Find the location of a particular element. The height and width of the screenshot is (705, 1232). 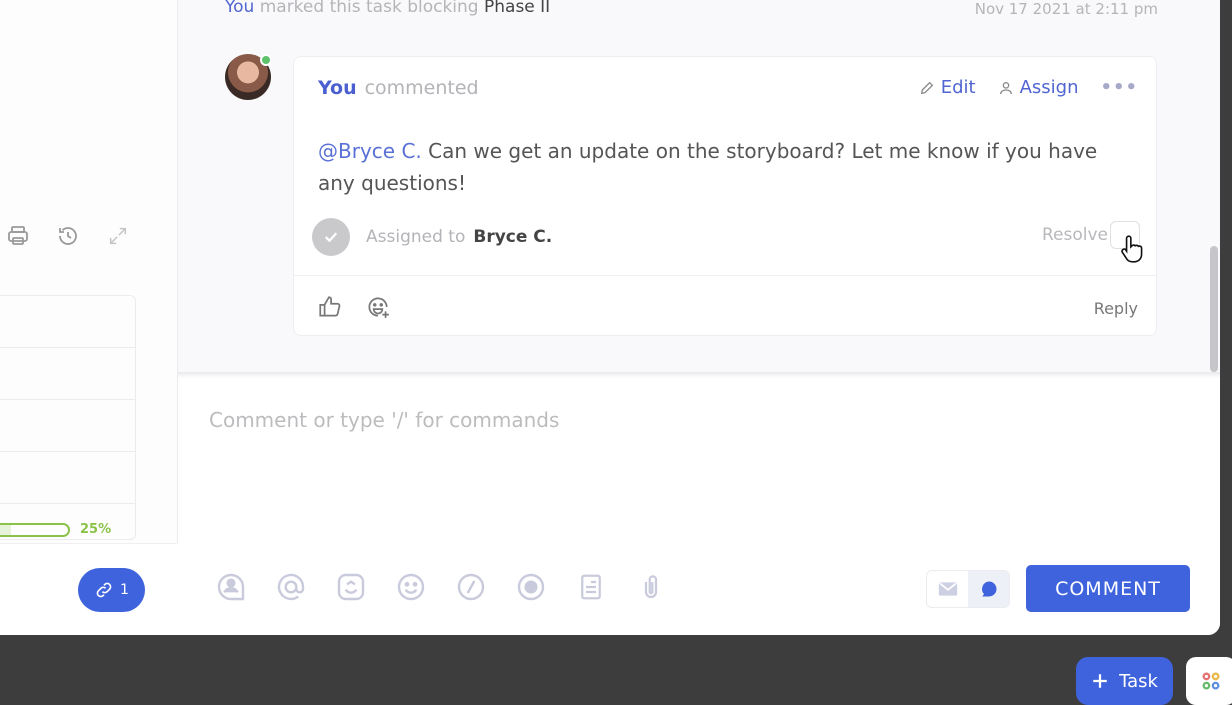

chat-bubble-icon is located at coordinates (988, 589).